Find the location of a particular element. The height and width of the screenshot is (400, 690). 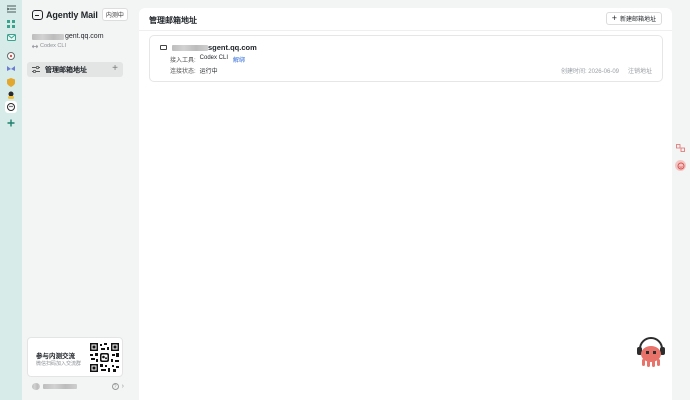

mailbox-status-field: 连接状态: 运行中 is located at coordinates (194, 70).